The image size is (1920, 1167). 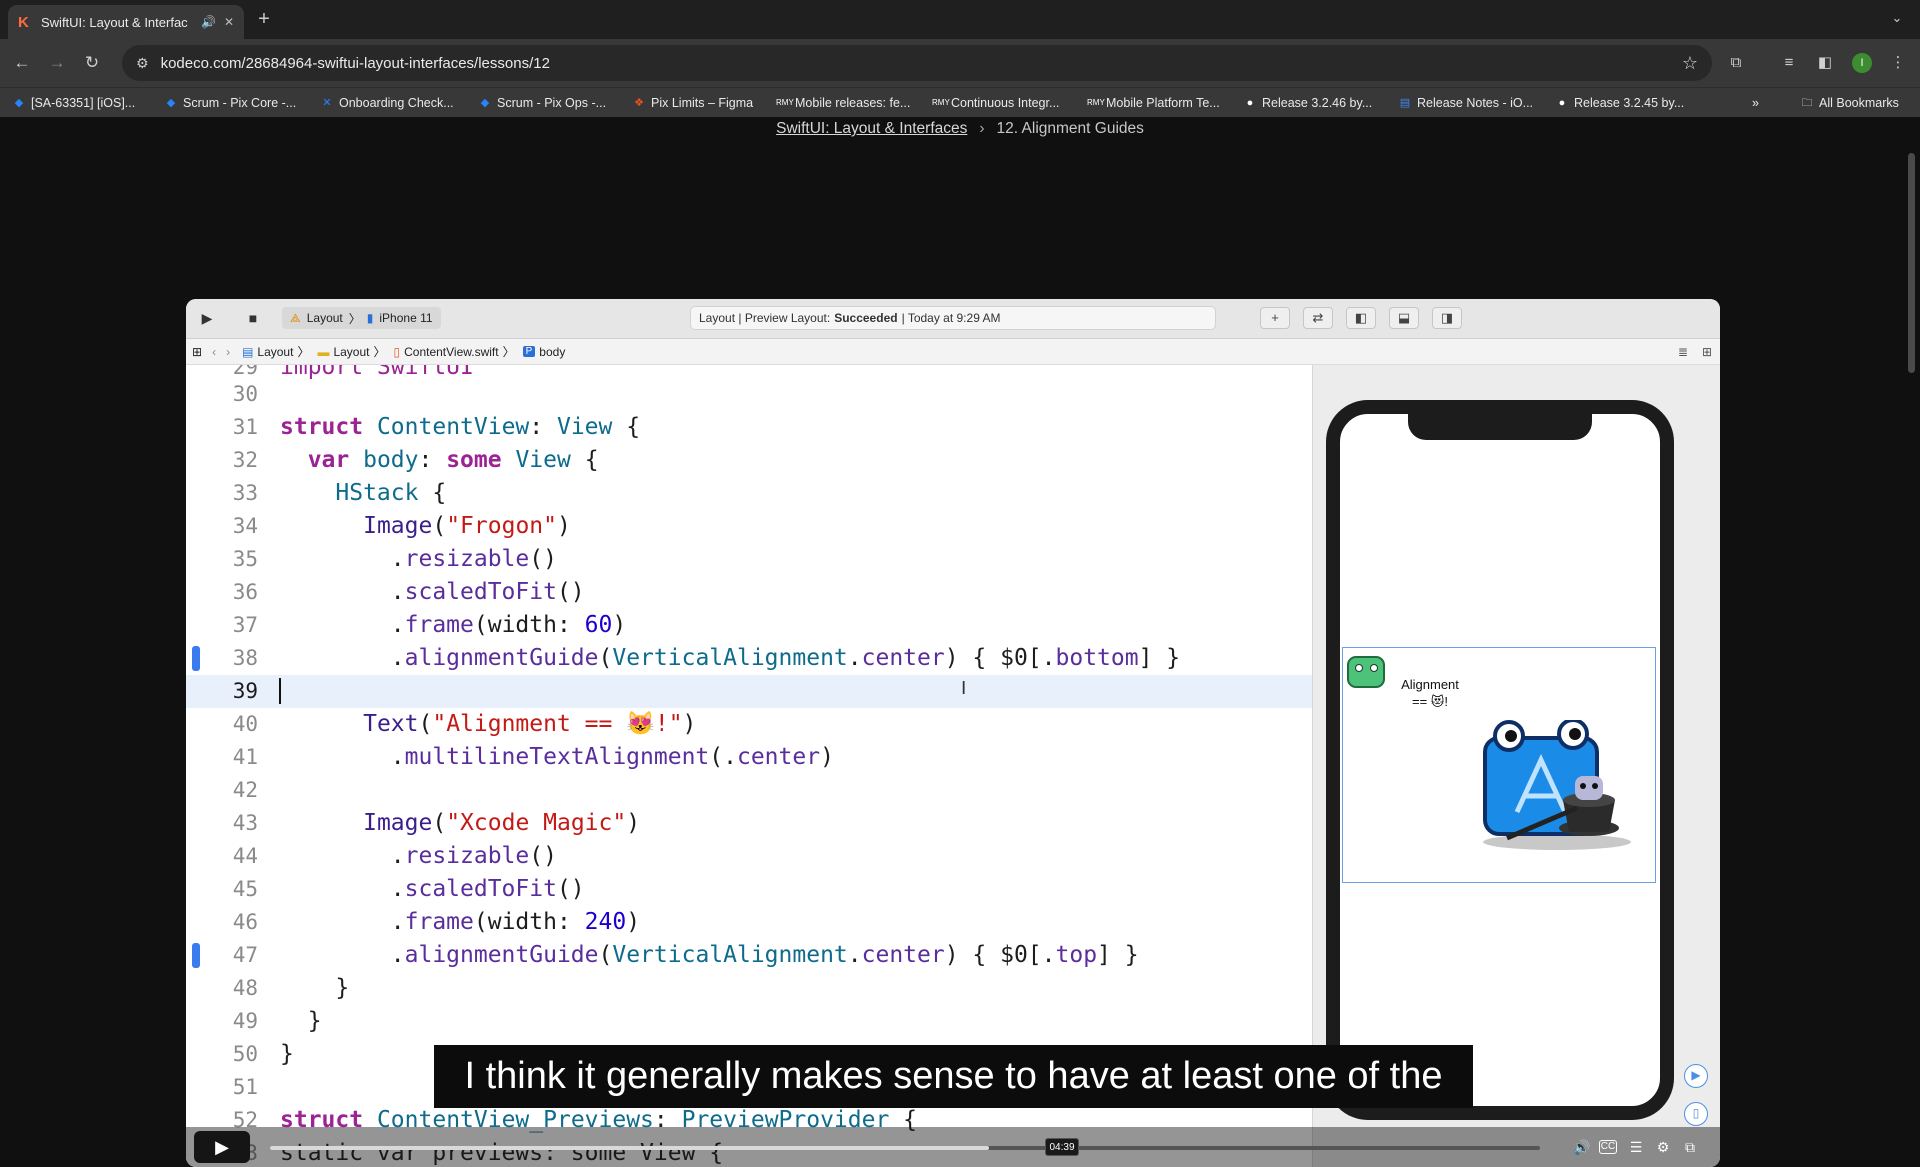 I want to click on code-line: 30, so click(x=245, y=394).